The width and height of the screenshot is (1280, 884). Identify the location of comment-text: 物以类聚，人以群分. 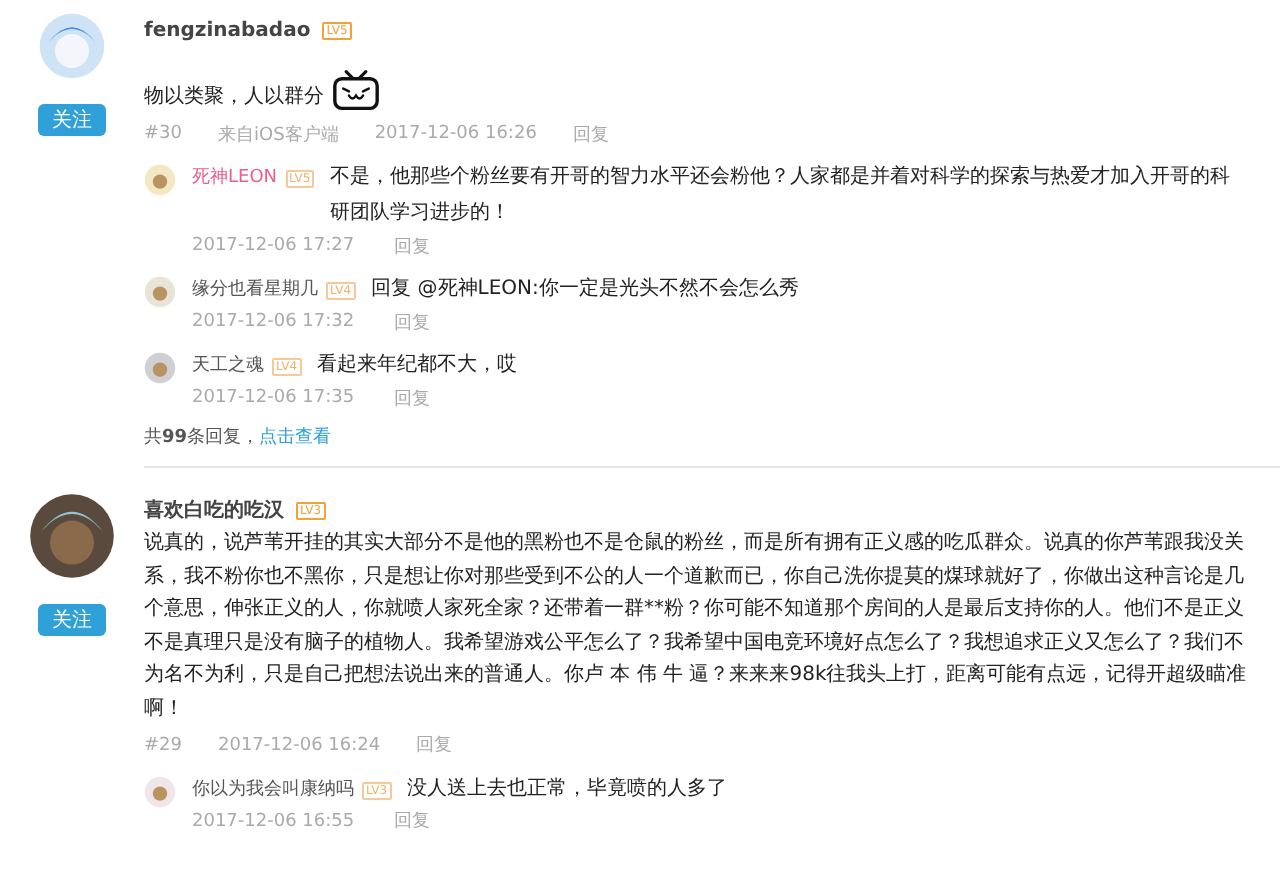
(234, 98).